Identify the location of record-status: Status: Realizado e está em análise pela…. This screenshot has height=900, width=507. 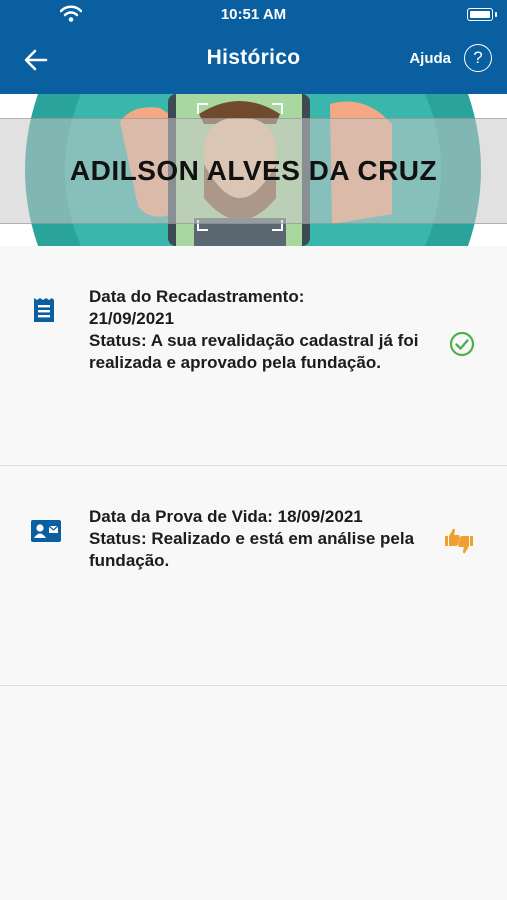
(252, 549).